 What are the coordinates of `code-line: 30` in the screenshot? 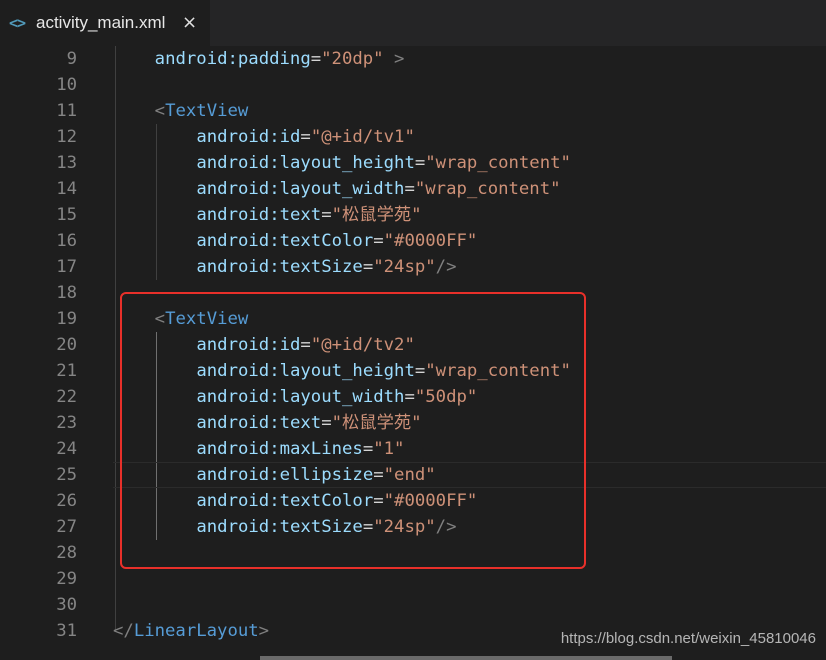 It's located at (413, 605).